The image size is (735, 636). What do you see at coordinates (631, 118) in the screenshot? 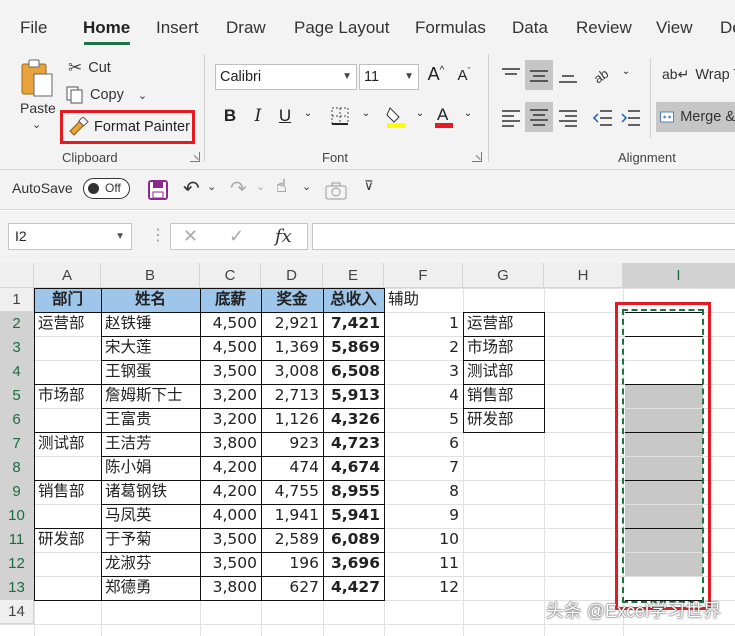
I see `increase-indent-icon` at bounding box center [631, 118].